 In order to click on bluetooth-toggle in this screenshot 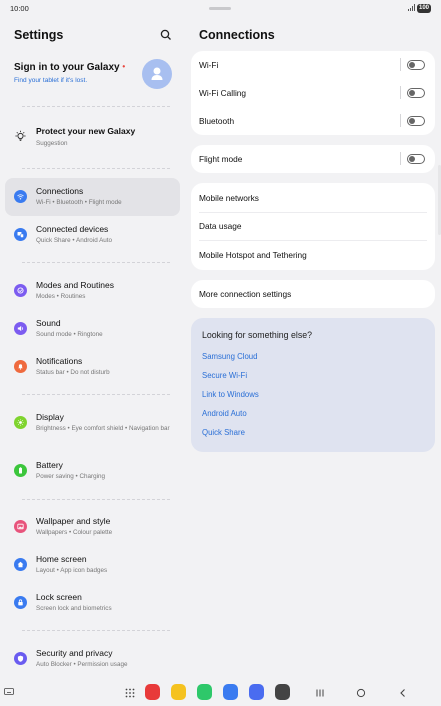, I will do `click(416, 121)`.